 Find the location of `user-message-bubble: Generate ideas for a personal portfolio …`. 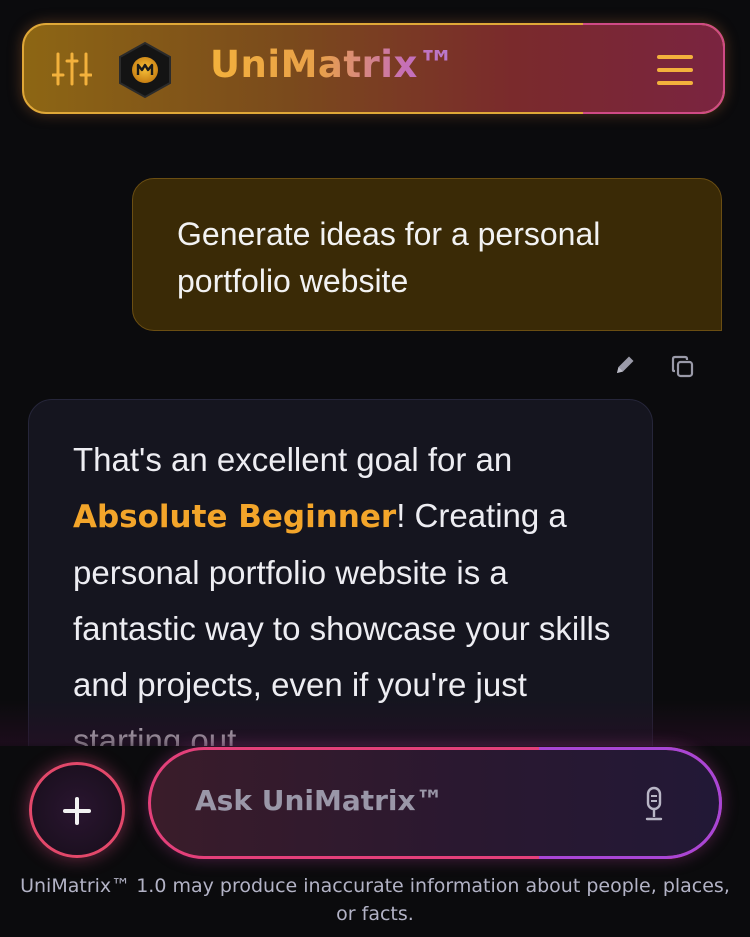

user-message-bubble: Generate ideas for a personal portfolio … is located at coordinates (427, 254).